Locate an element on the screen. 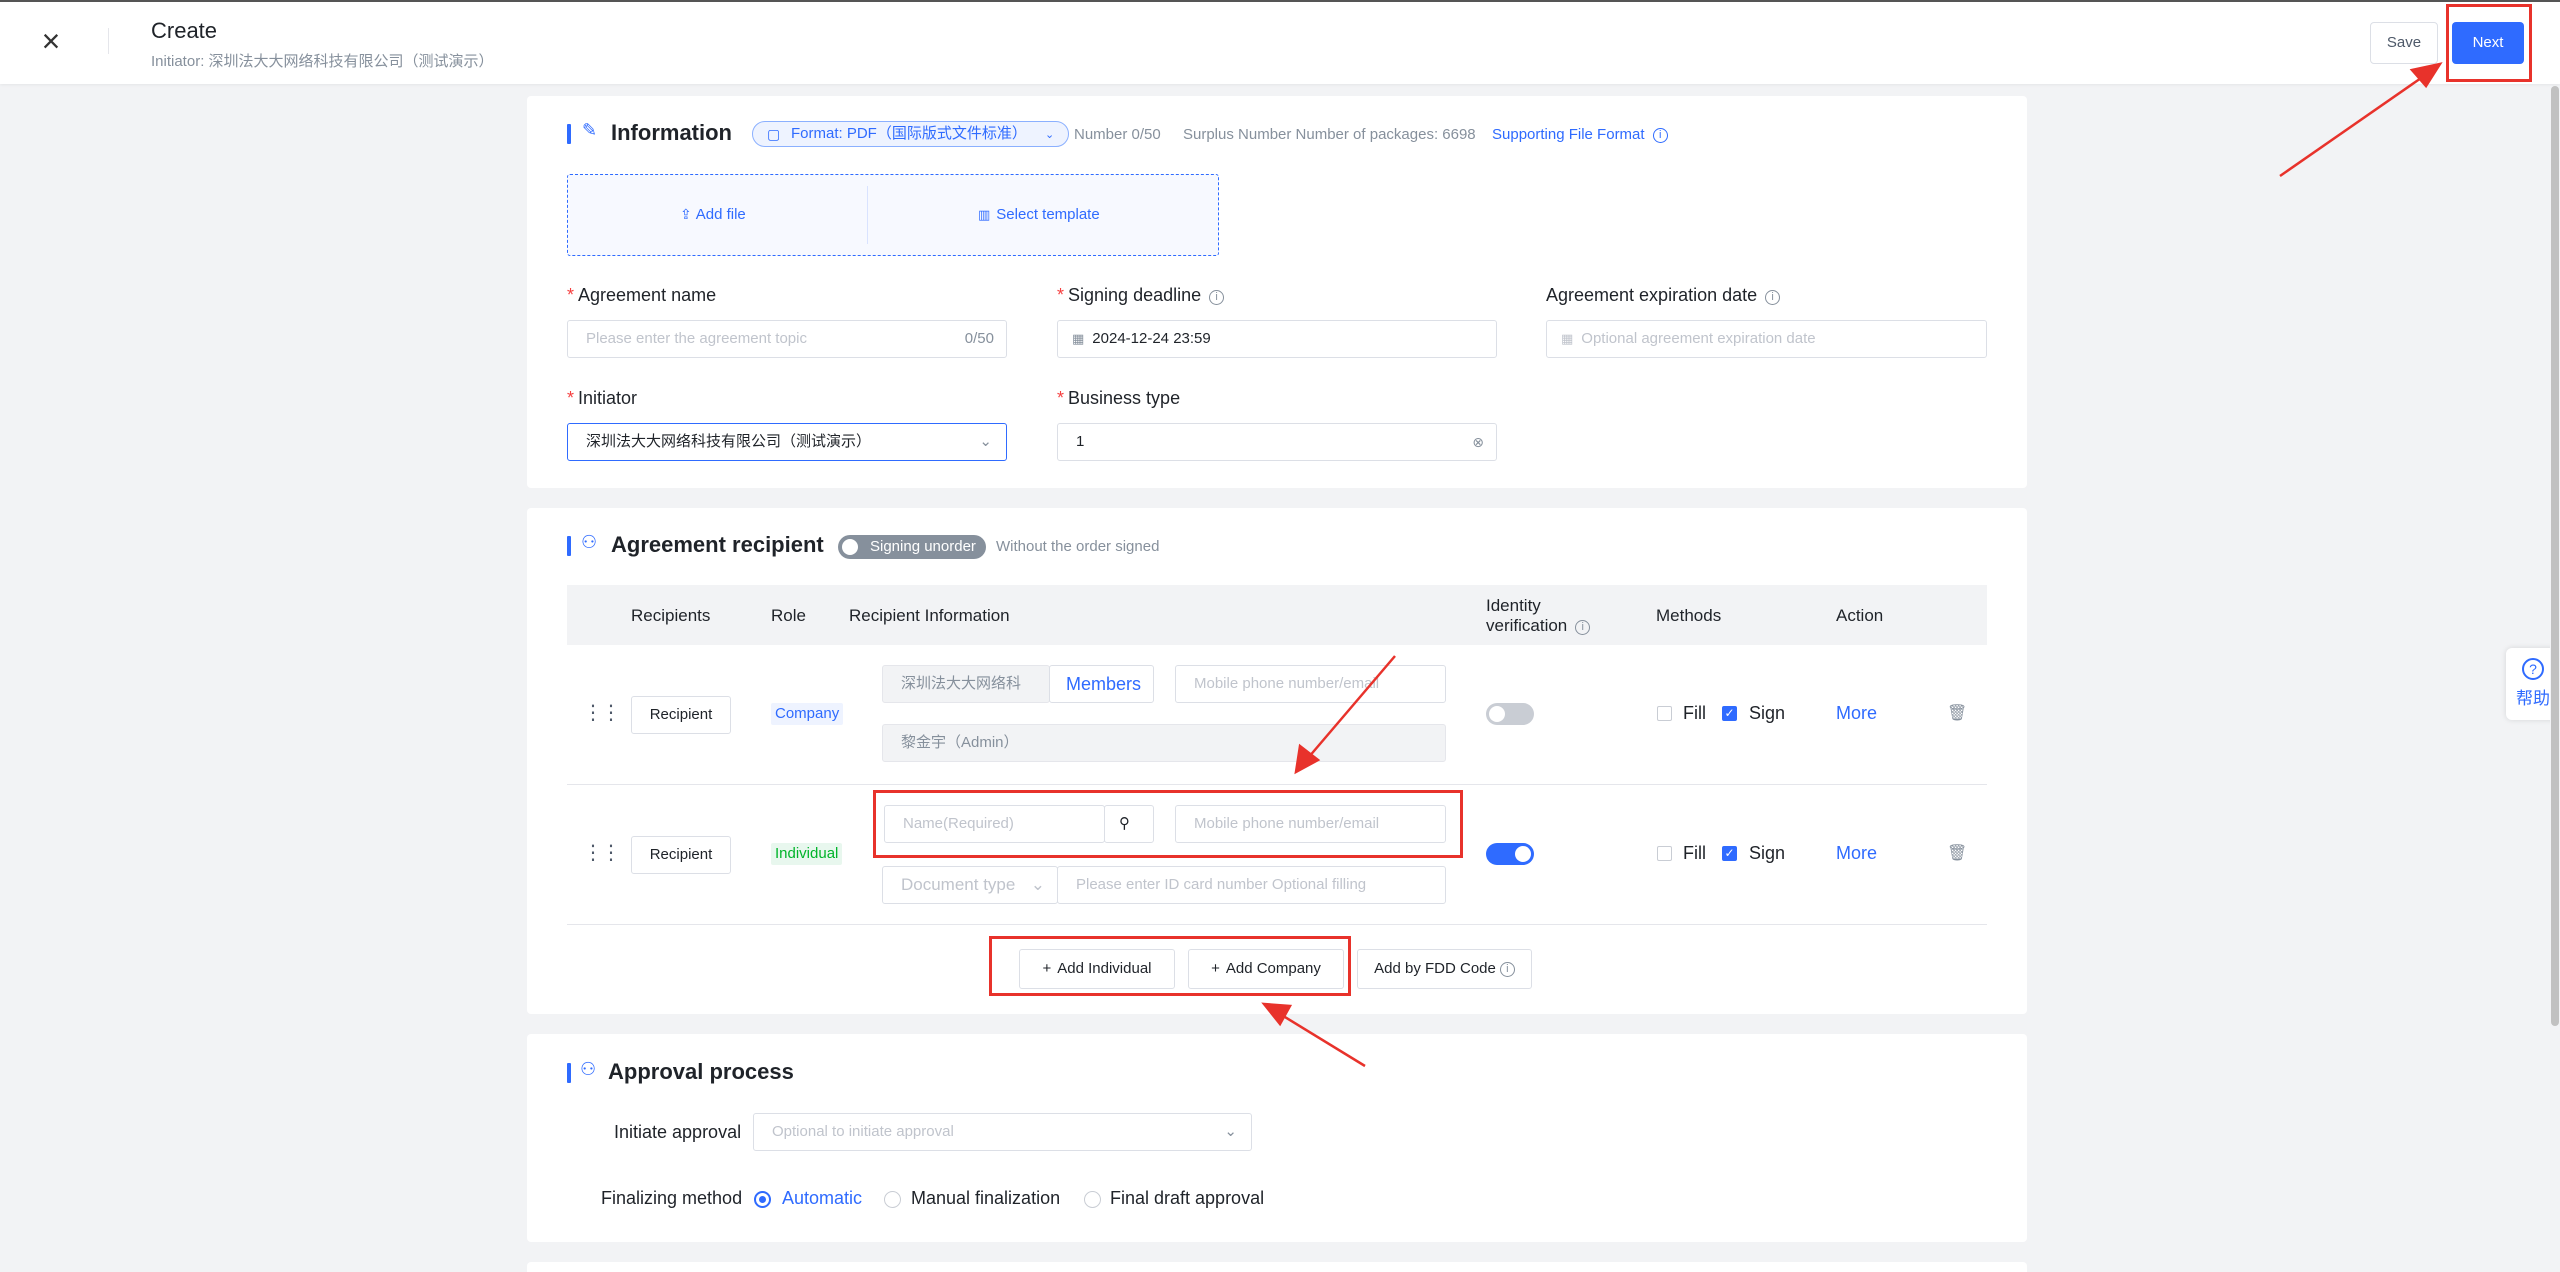 The height and width of the screenshot is (1272, 2560). agreement-name-placeholder: Please enter the agreement topic is located at coordinates (696, 338).